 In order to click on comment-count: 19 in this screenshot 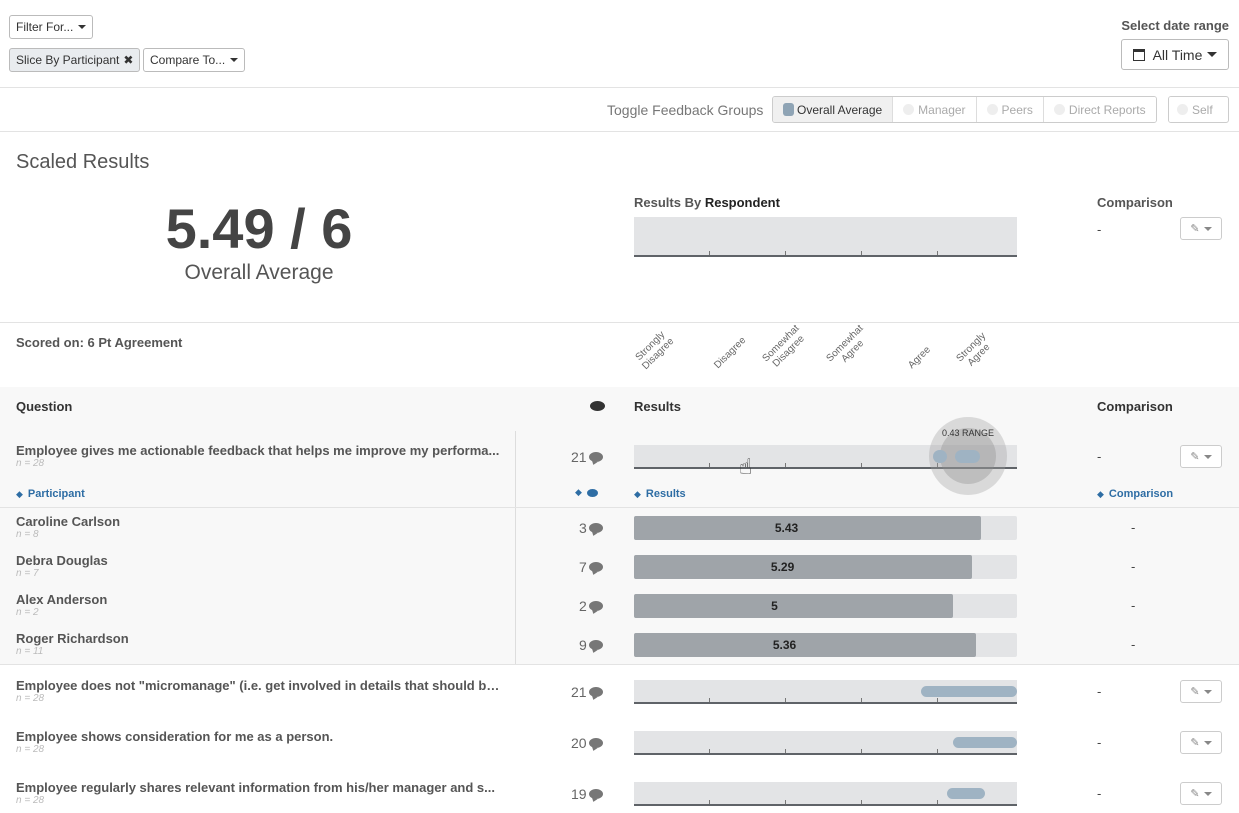, I will do `click(587, 794)`.